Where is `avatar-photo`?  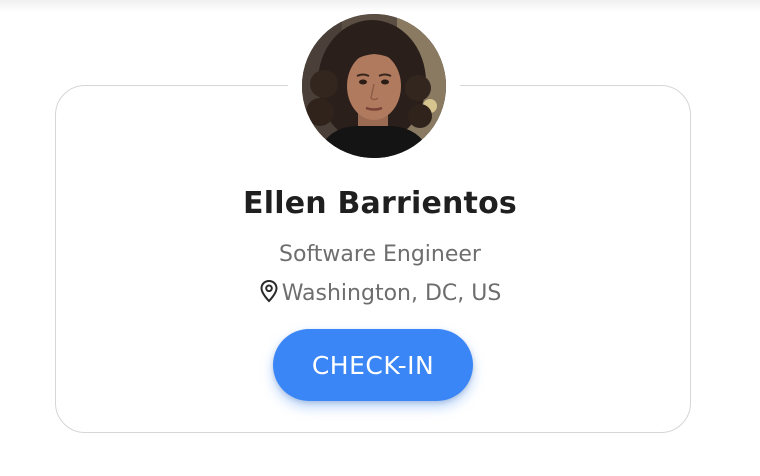
avatar-photo is located at coordinates (374, 86).